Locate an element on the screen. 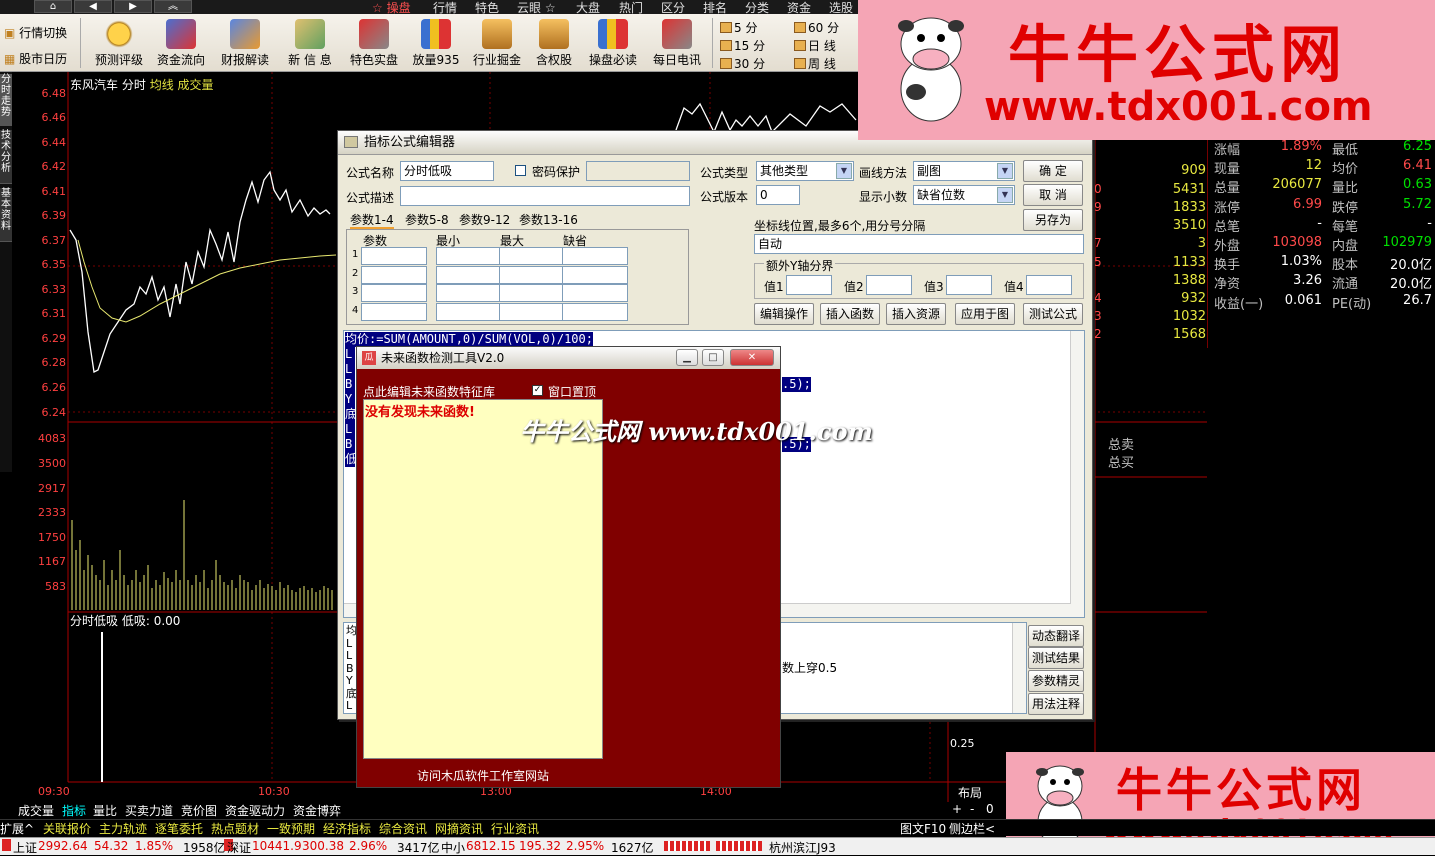 This screenshot has width=1435, height=856. tab-params-5-8: 参数5-8 is located at coordinates (427, 220).